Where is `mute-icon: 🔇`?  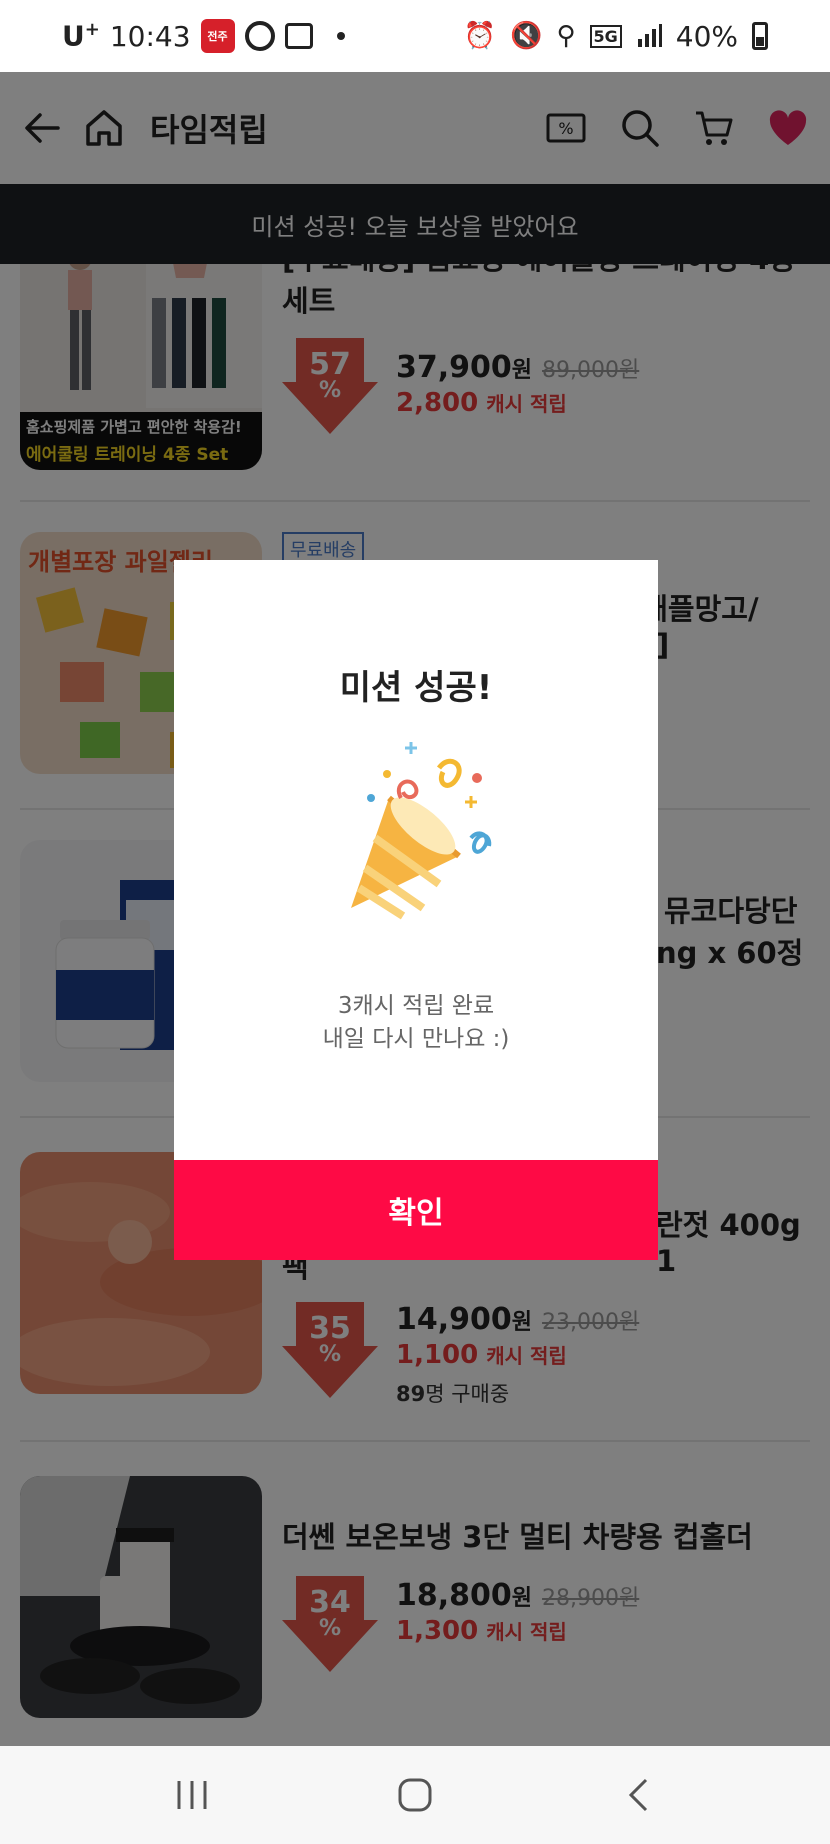 mute-icon: 🔇 is located at coordinates (526, 36).